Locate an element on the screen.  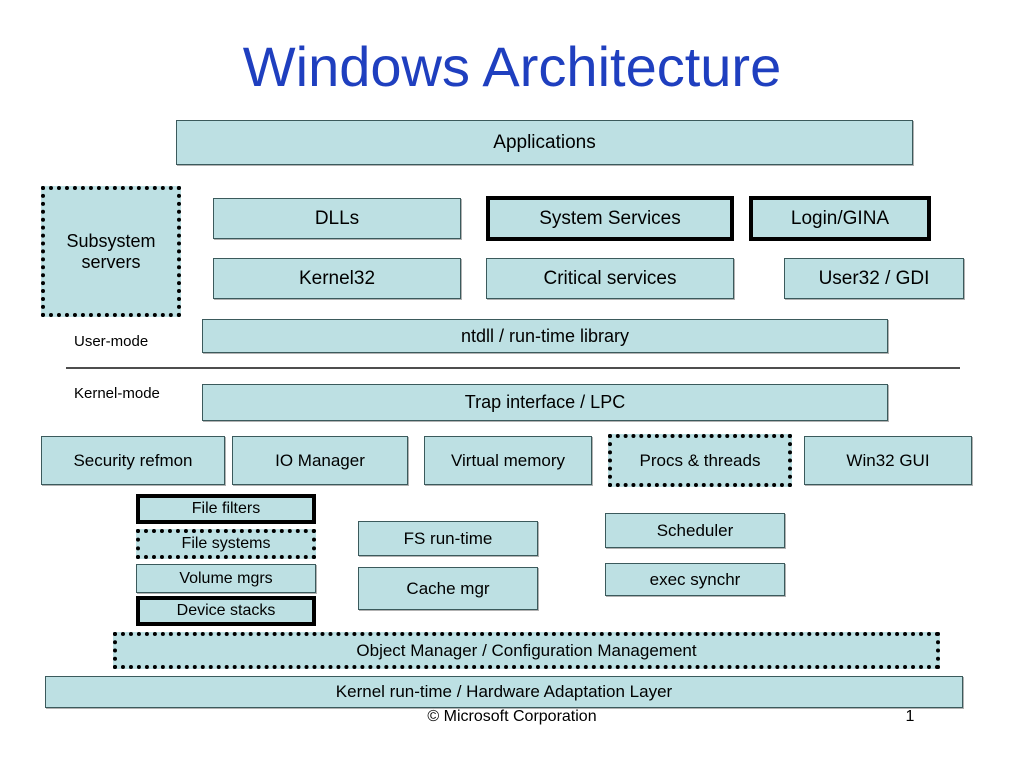
box-io-manager: IO Manager is located at coordinates (320, 460).